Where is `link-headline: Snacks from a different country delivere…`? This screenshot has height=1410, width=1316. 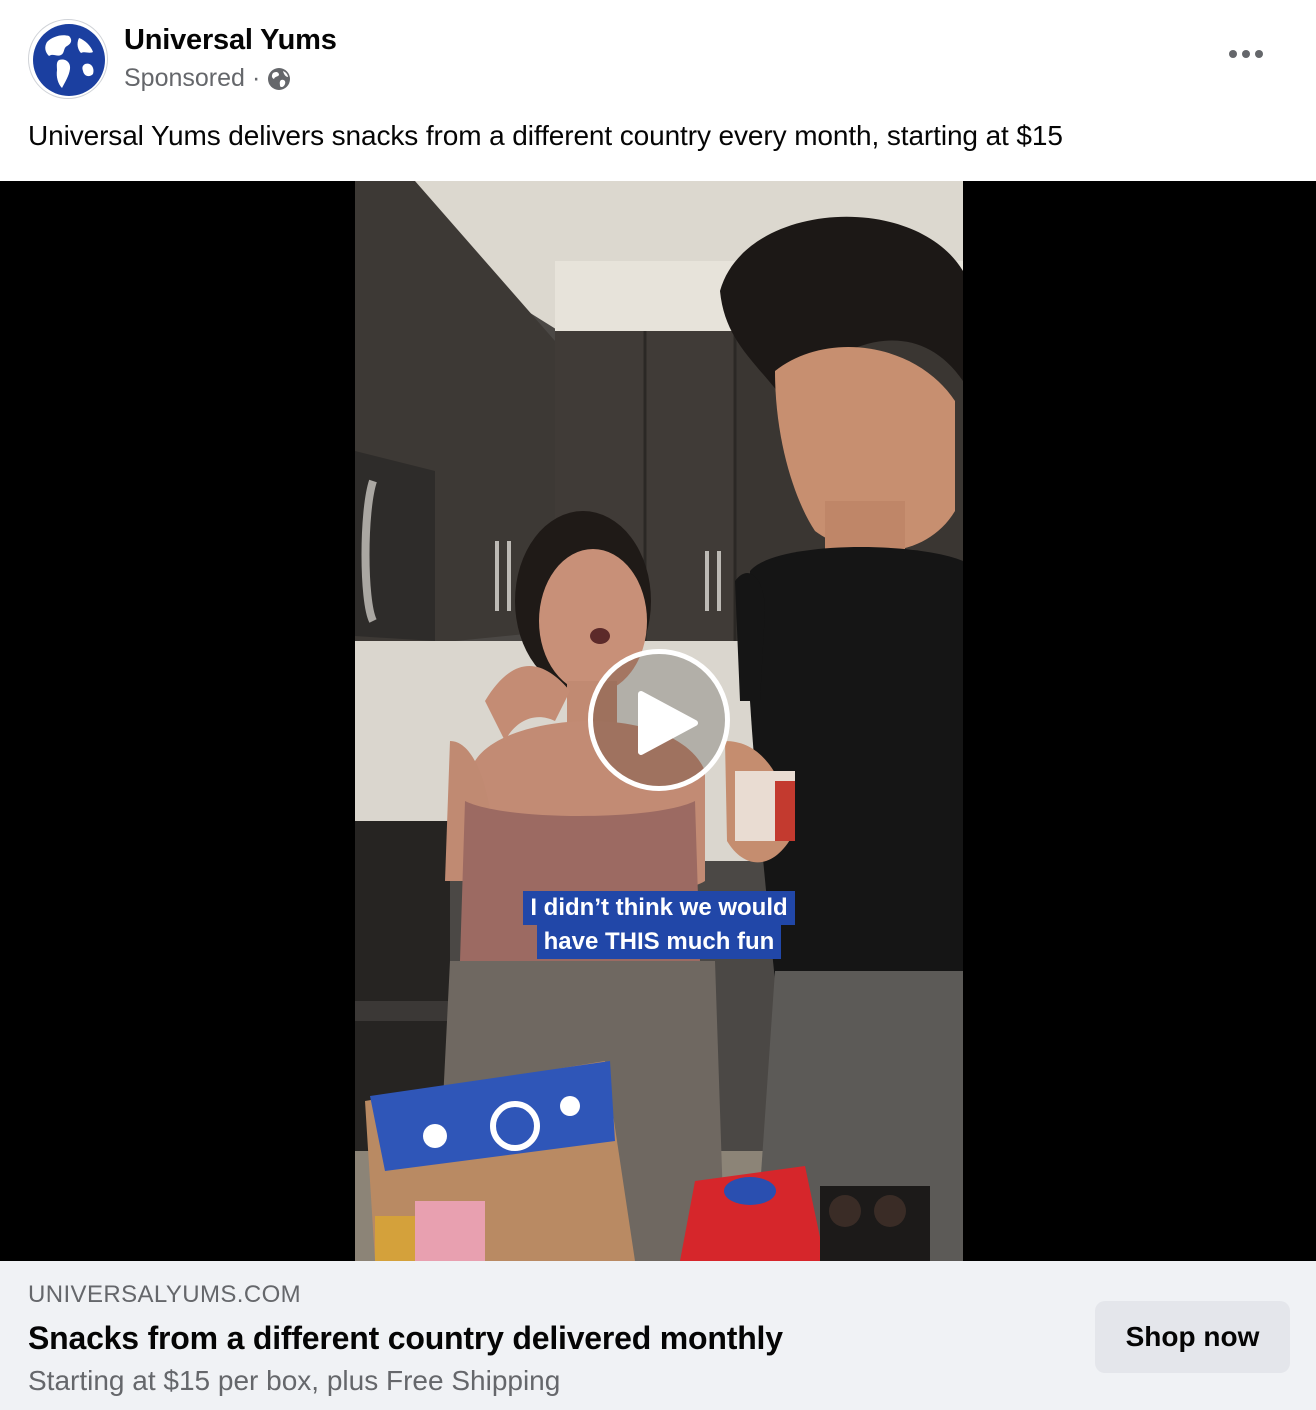
link-headline: Snacks from a different country delivere… is located at coordinates (405, 1338).